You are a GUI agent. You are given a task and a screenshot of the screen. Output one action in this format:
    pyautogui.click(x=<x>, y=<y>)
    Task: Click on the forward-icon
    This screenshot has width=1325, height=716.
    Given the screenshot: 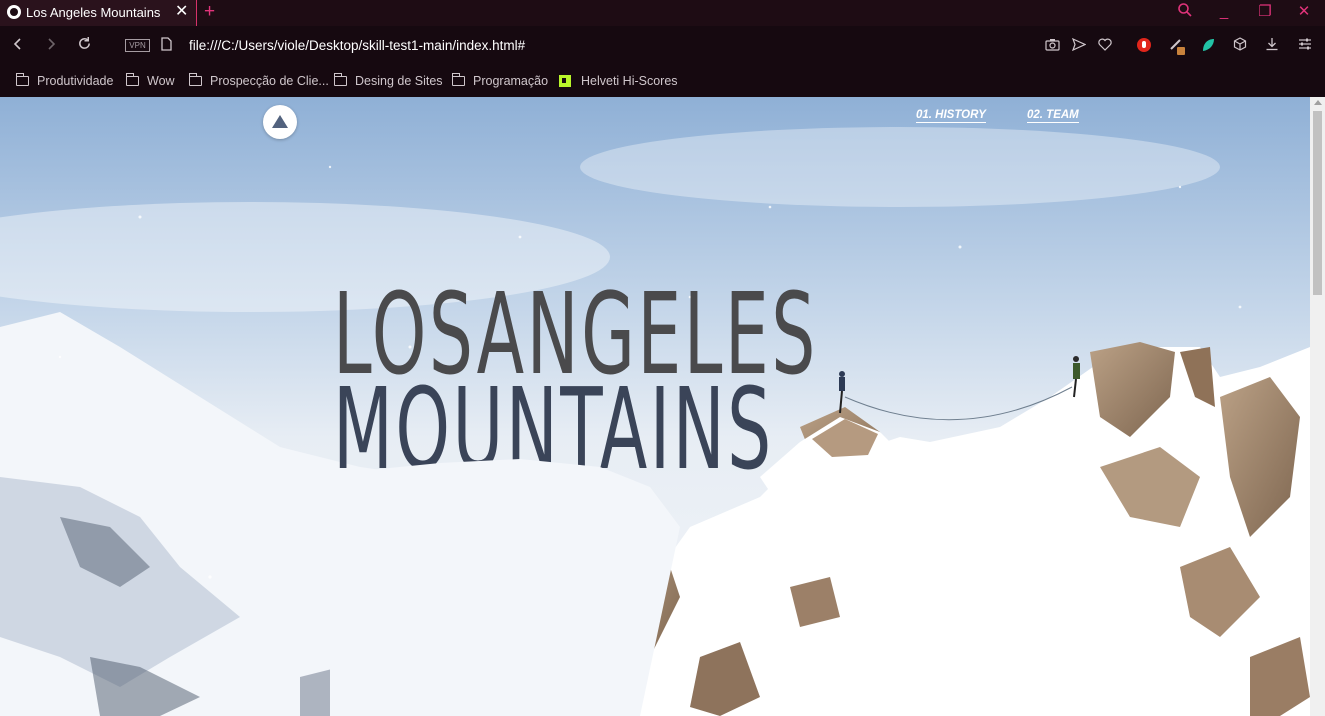 What is the action you would take?
    pyautogui.click(x=51, y=46)
    